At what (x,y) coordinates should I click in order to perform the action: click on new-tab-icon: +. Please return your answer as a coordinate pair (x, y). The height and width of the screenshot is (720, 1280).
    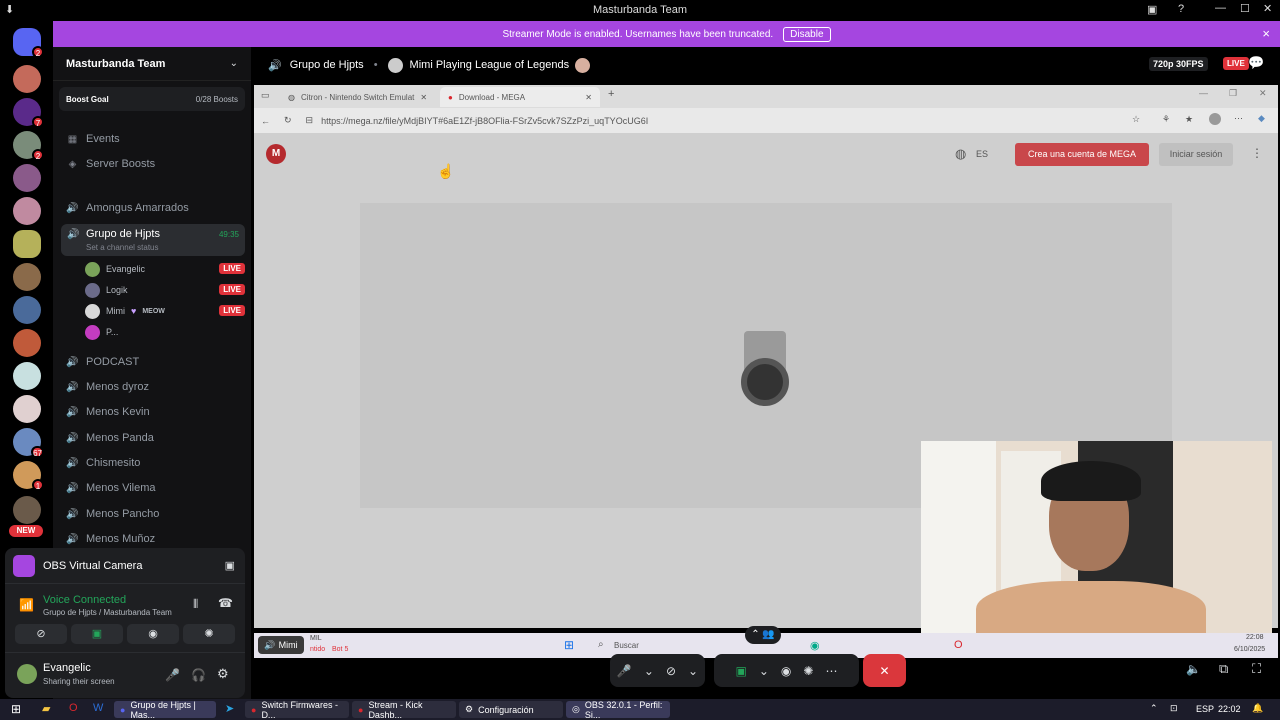
    Looking at the image, I should click on (611, 94).